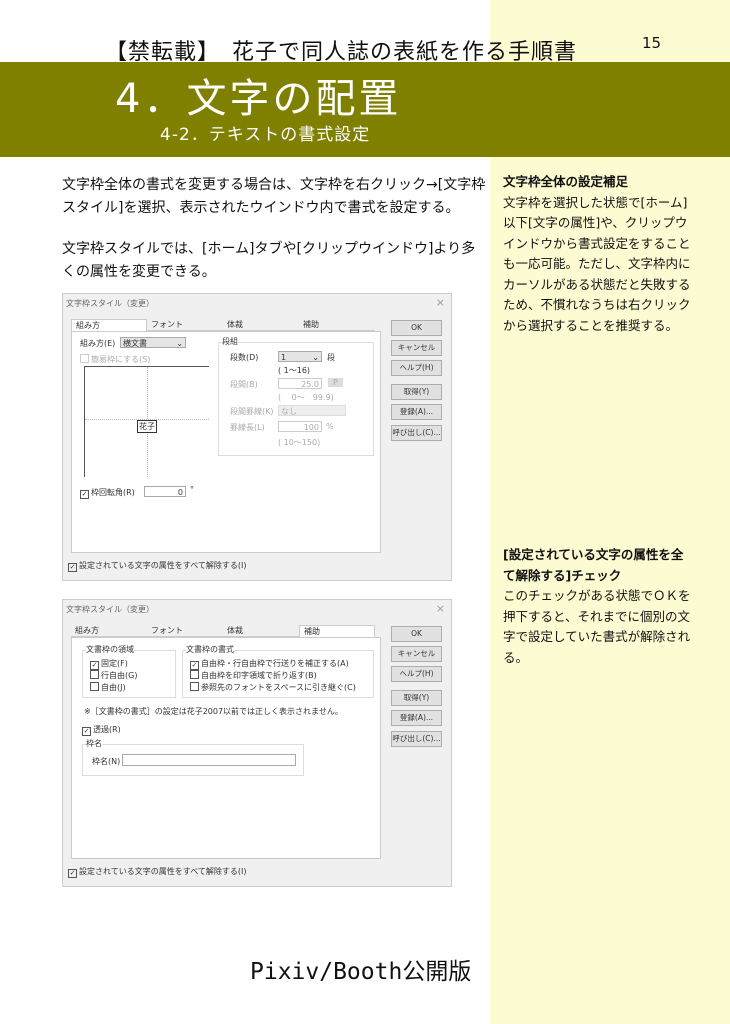 This screenshot has height=1024, width=730. Describe the element at coordinates (113, 492) in the screenshot. I see `rotate-label: 枠回転角(R)` at that location.